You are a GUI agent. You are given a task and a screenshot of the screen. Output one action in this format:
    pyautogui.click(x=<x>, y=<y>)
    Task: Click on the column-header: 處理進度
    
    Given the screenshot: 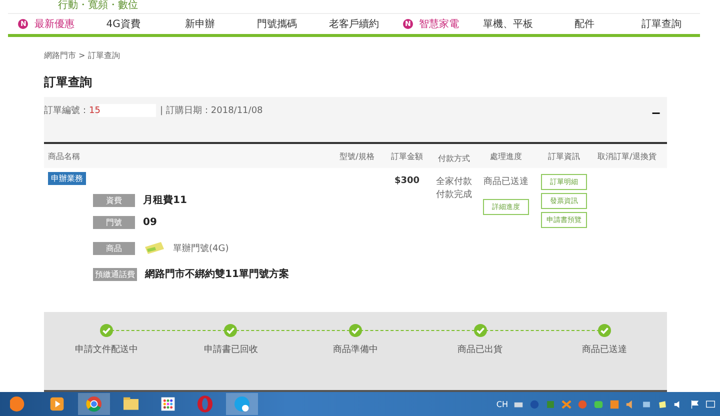 What is the action you would take?
    pyautogui.click(x=506, y=156)
    